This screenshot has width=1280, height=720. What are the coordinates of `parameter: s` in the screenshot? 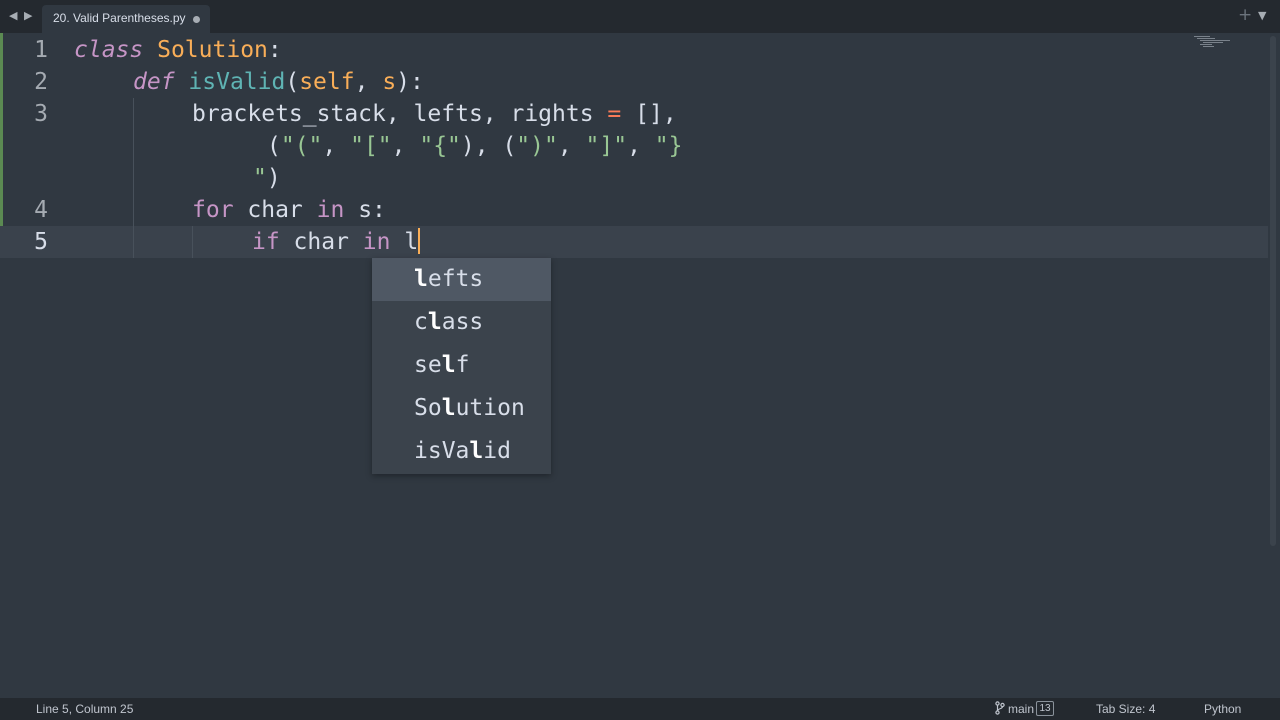 It's located at (389, 82).